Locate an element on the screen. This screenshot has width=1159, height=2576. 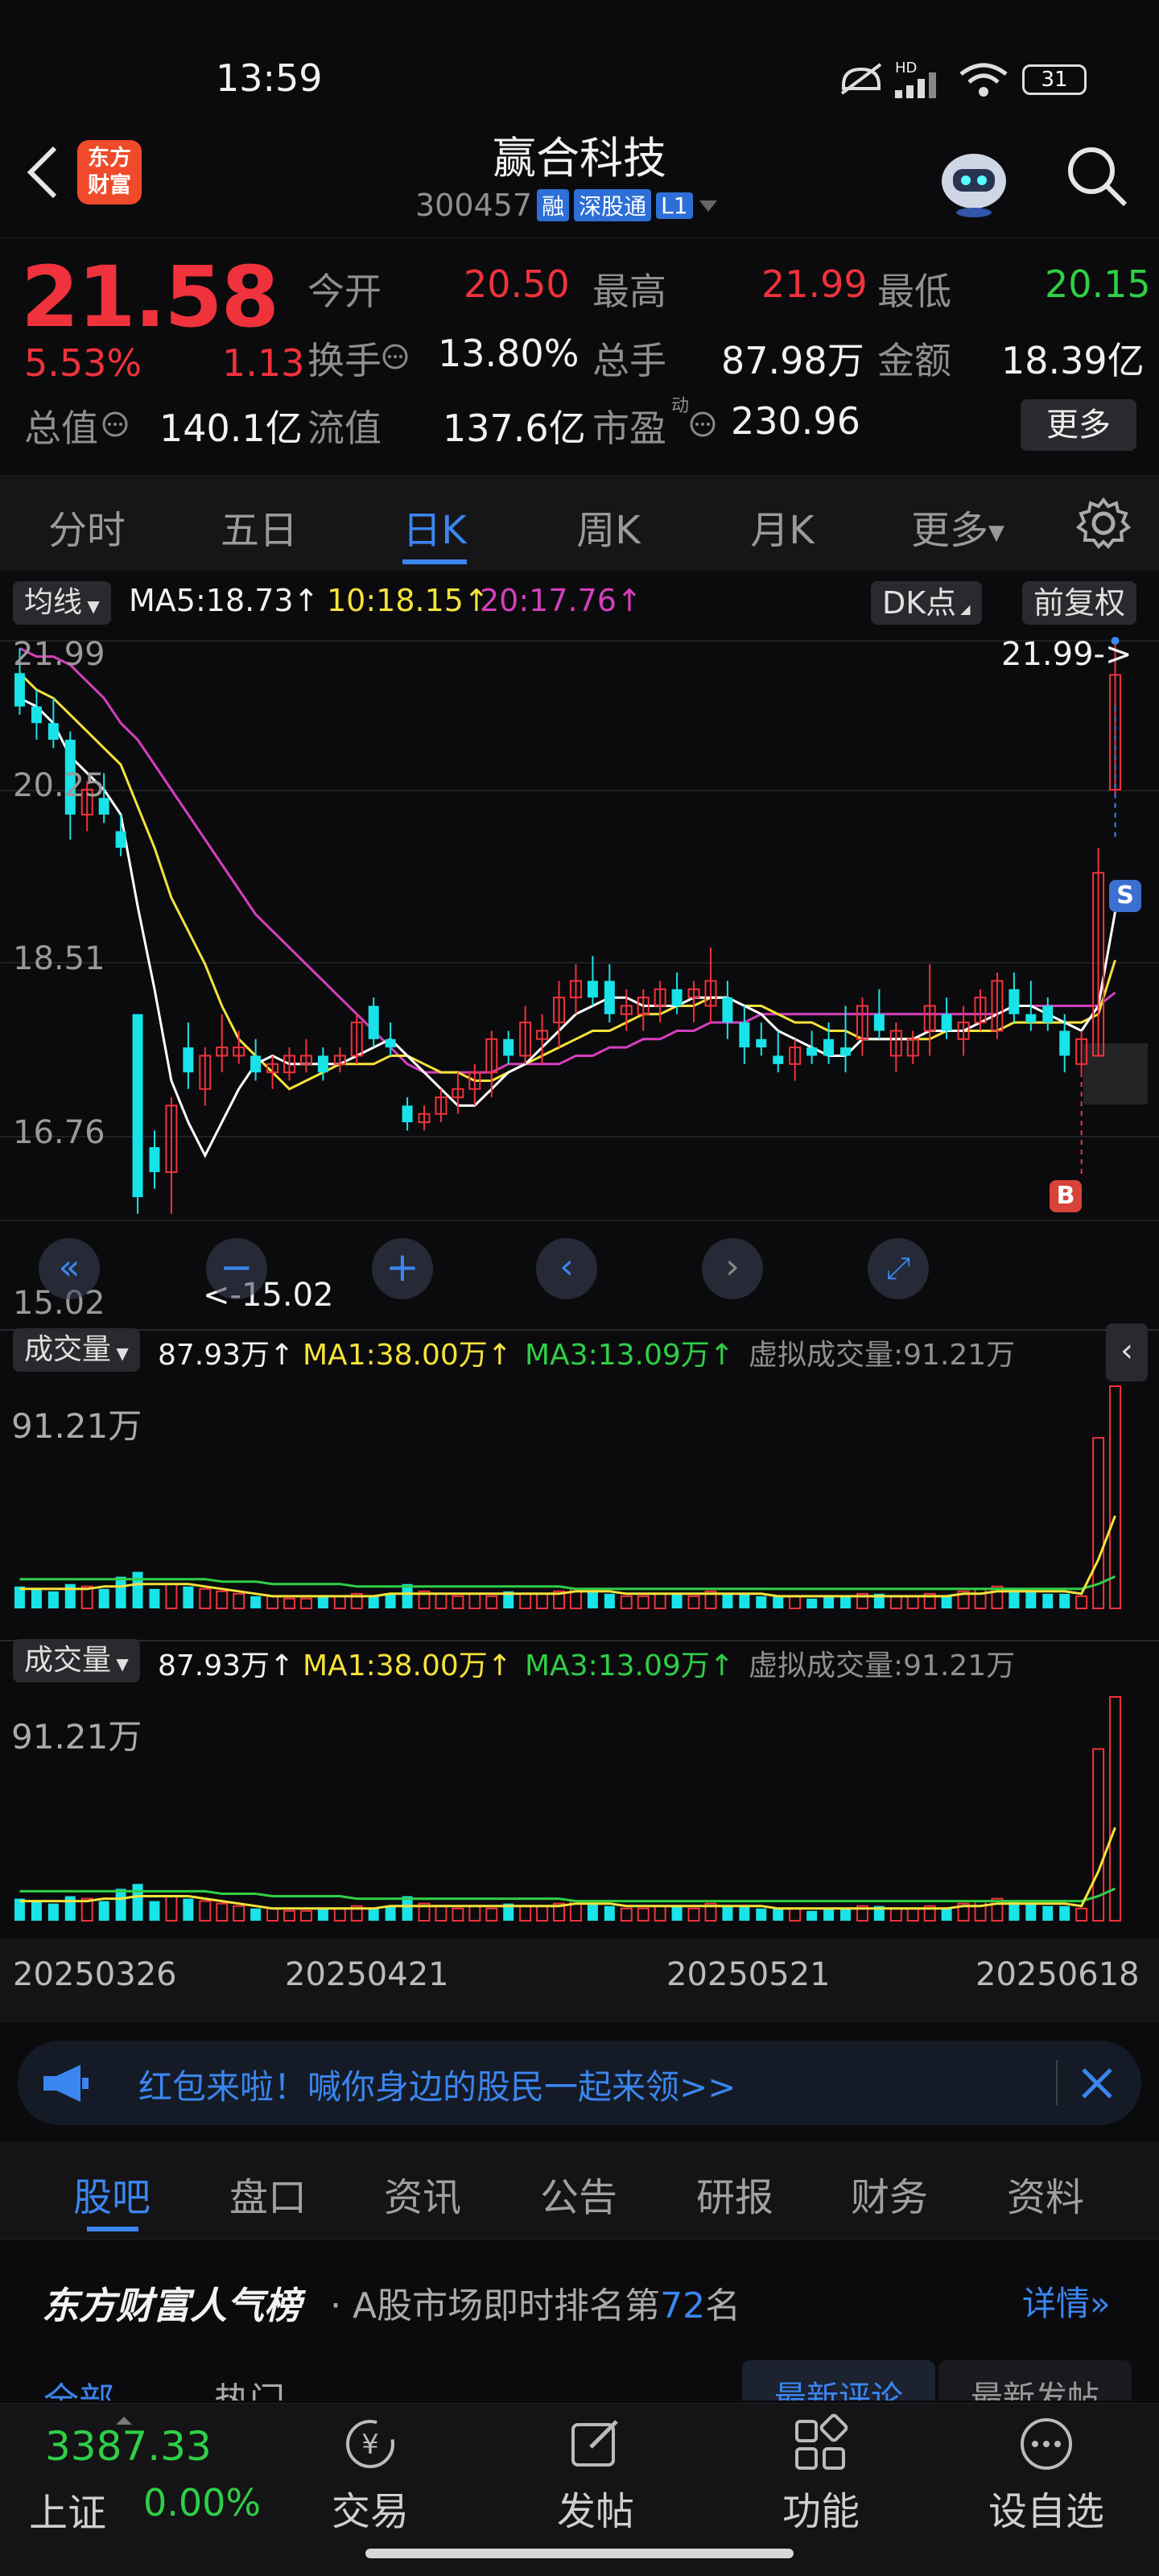
gear-icon is located at coordinates (1103, 523).